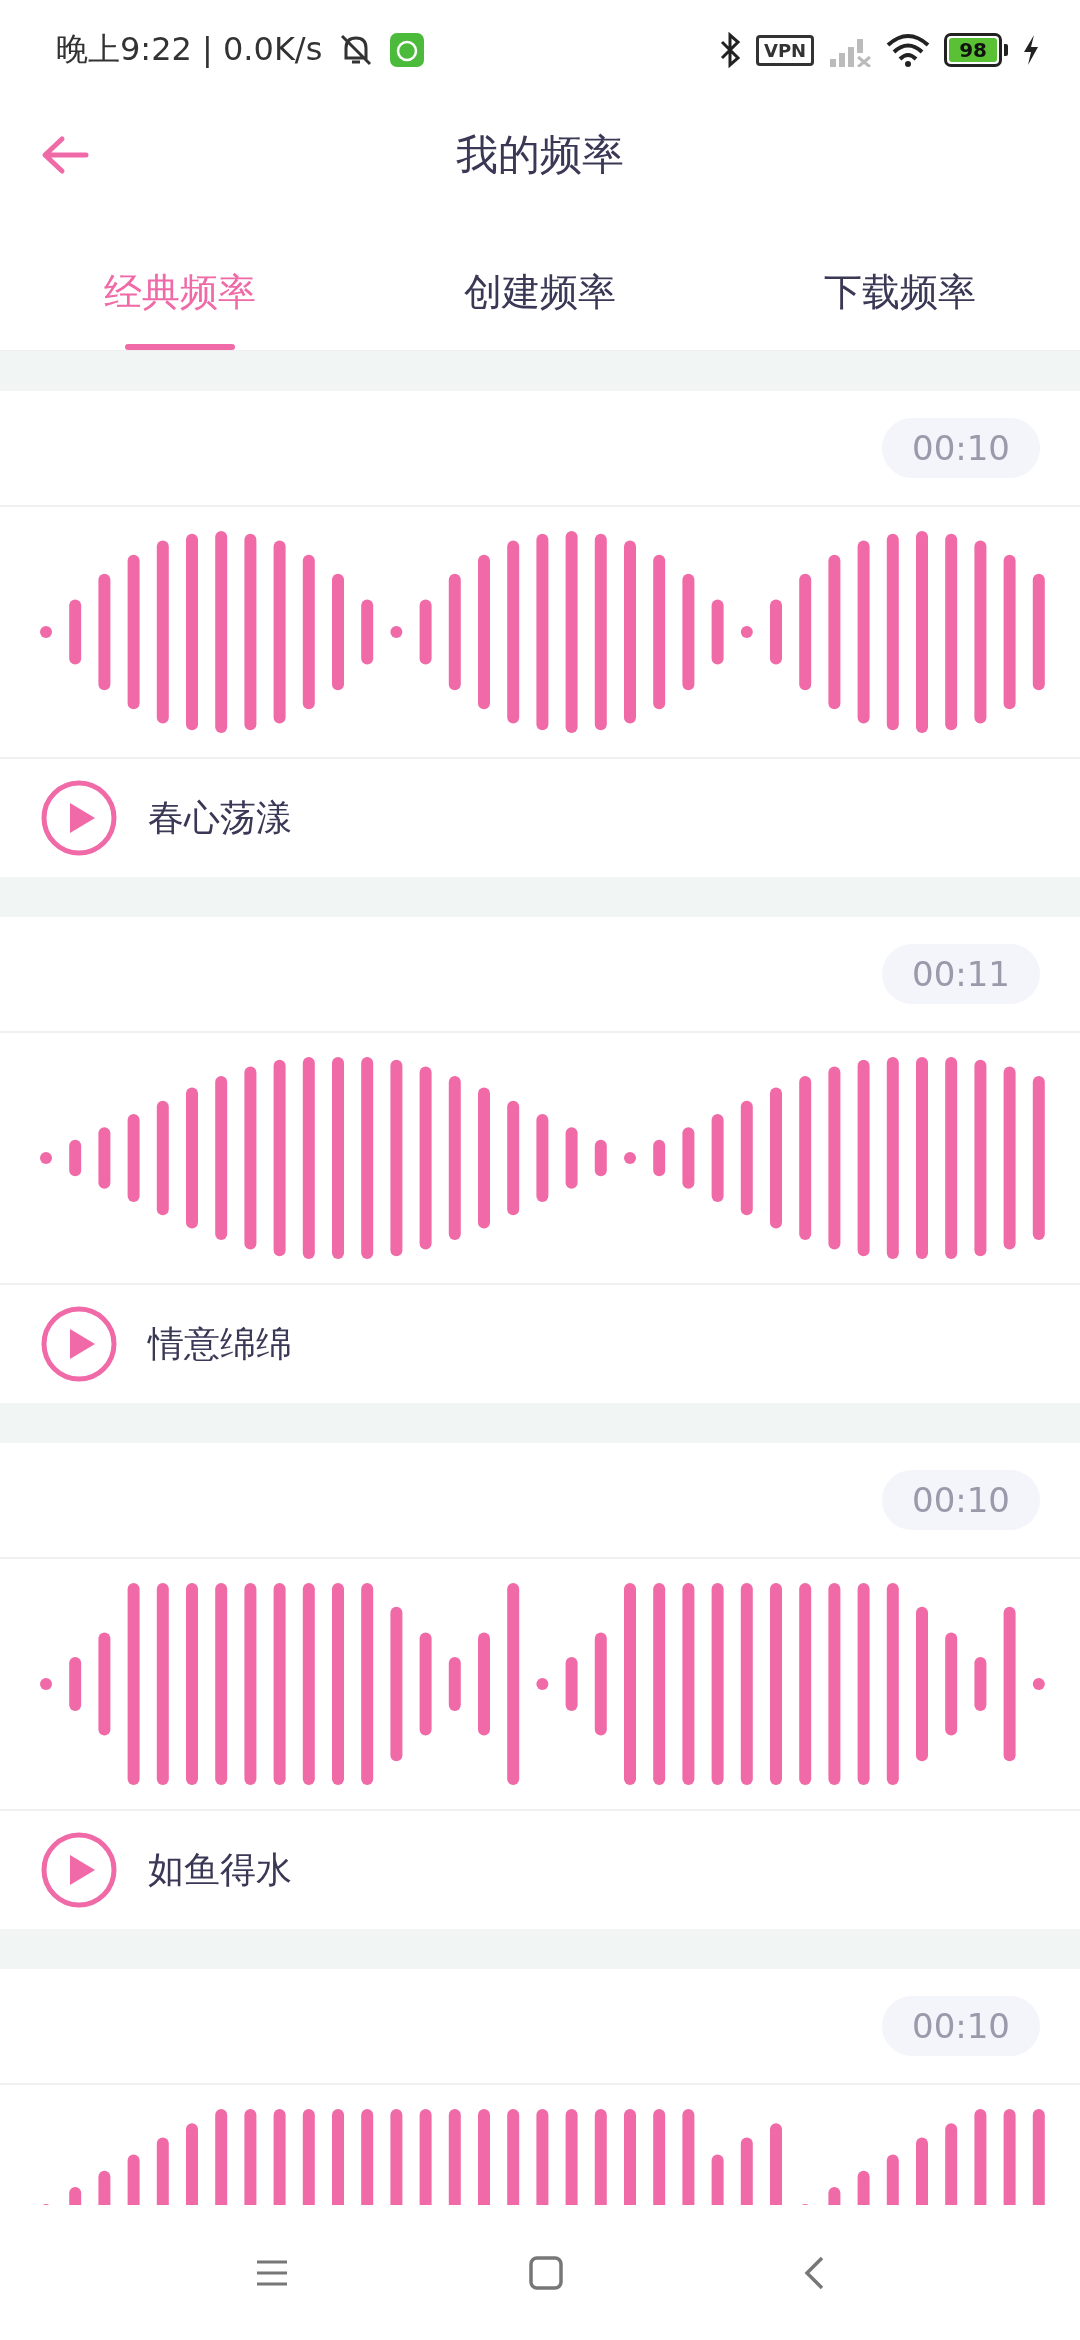 This screenshot has width=1080, height=2340. Describe the element at coordinates (220, 817) in the screenshot. I see `track-name: 春心荡漾` at that location.